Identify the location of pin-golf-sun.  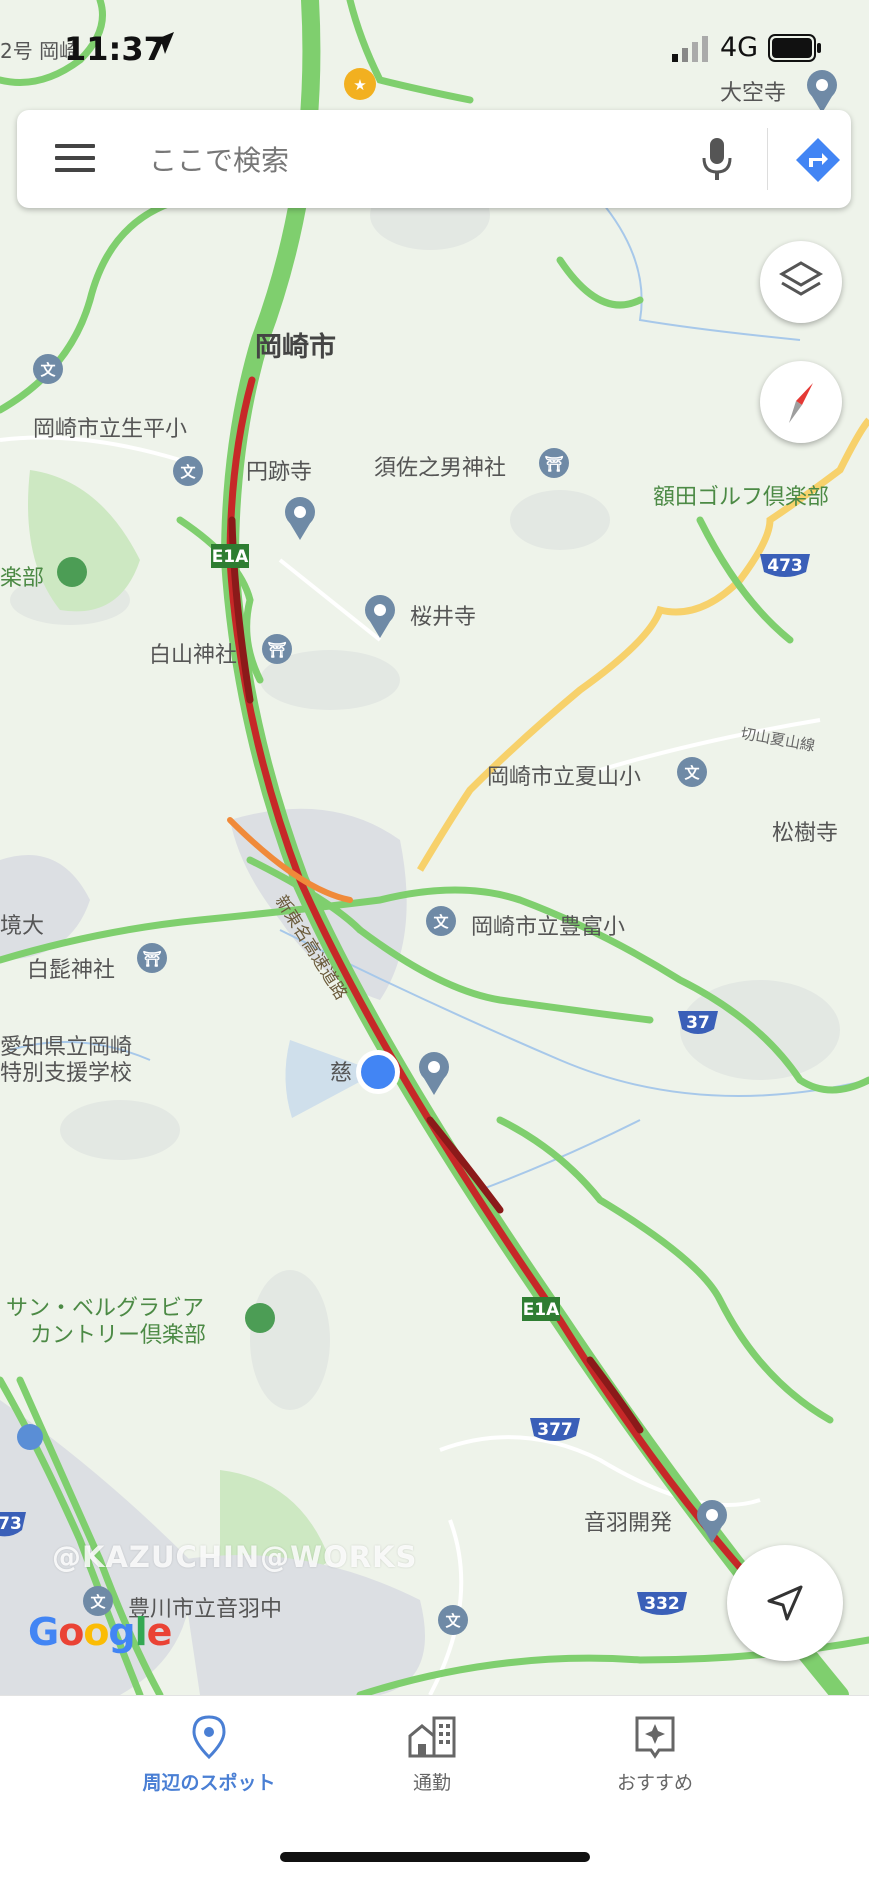
(260, 1318).